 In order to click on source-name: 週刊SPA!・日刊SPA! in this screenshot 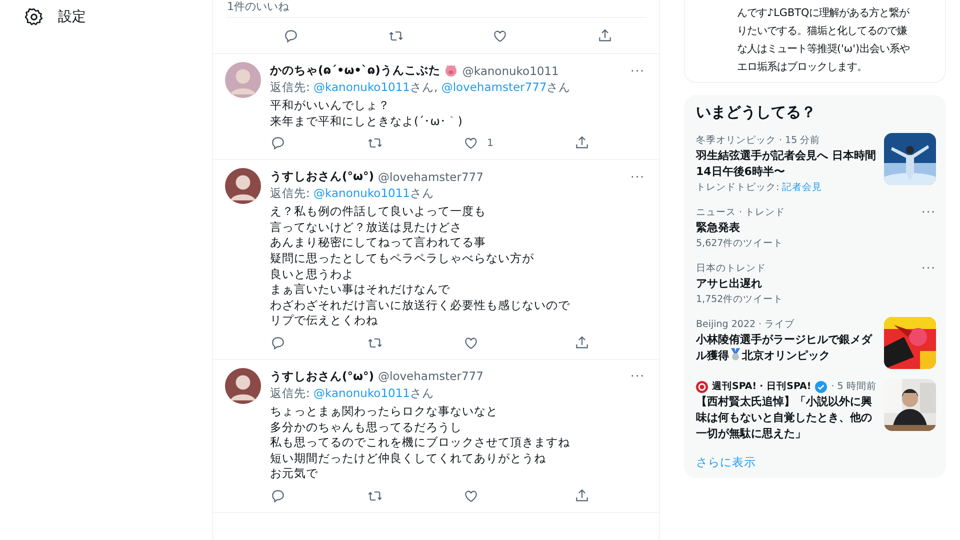, I will do `click(762, 386)`.